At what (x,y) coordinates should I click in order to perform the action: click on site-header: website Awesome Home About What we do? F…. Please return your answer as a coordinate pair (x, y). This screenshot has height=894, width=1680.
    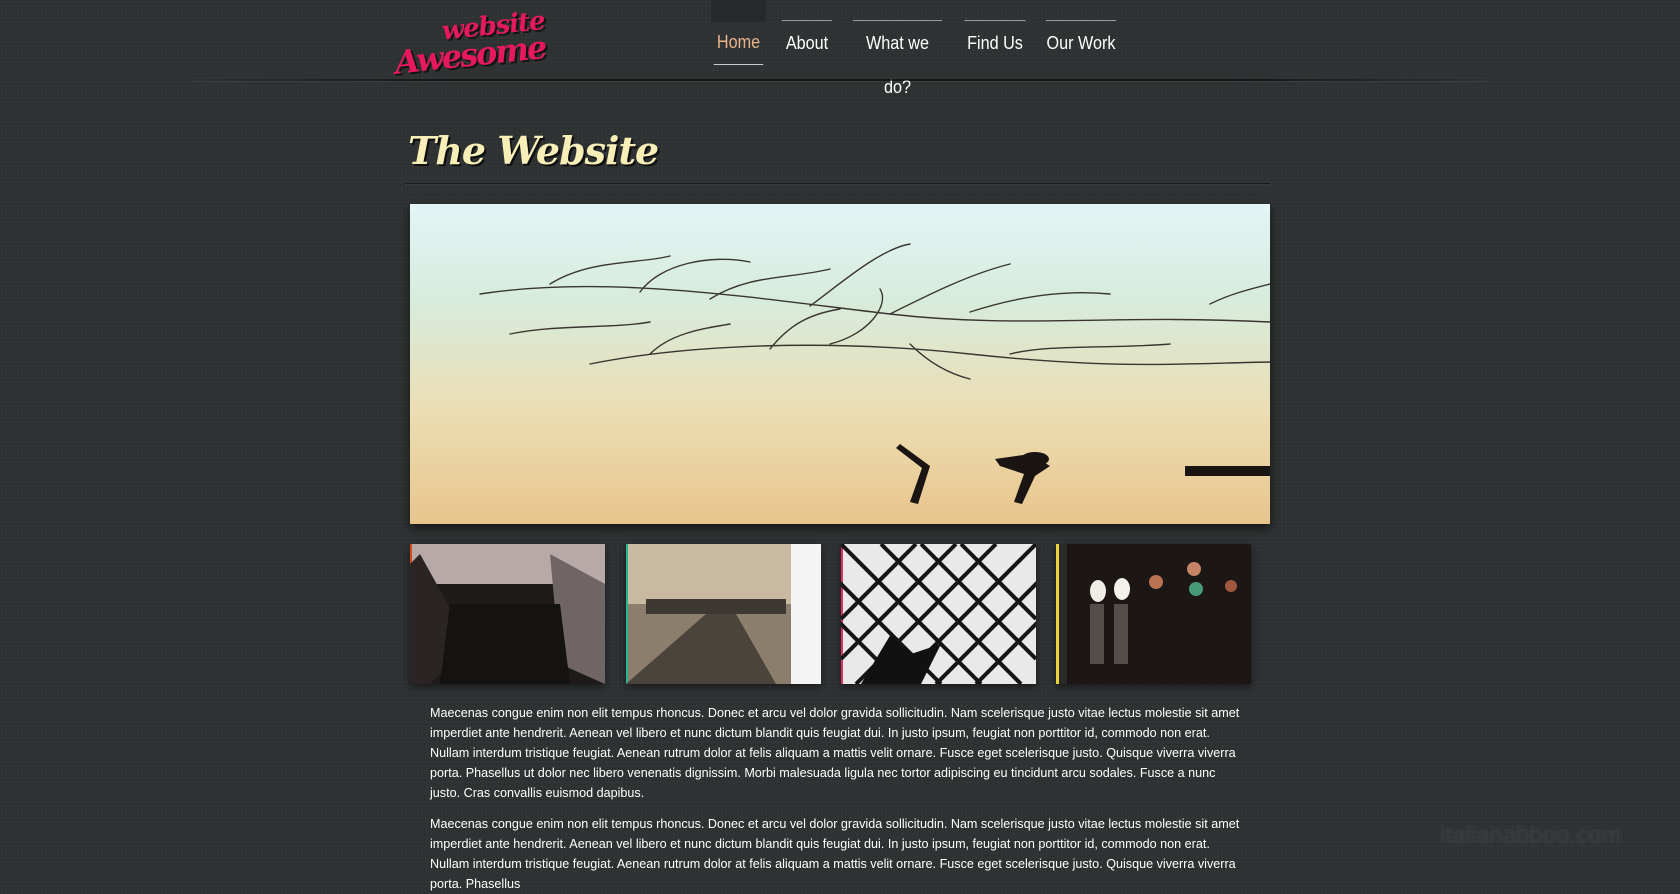
    Looking at the image, I should click on (840, 48).